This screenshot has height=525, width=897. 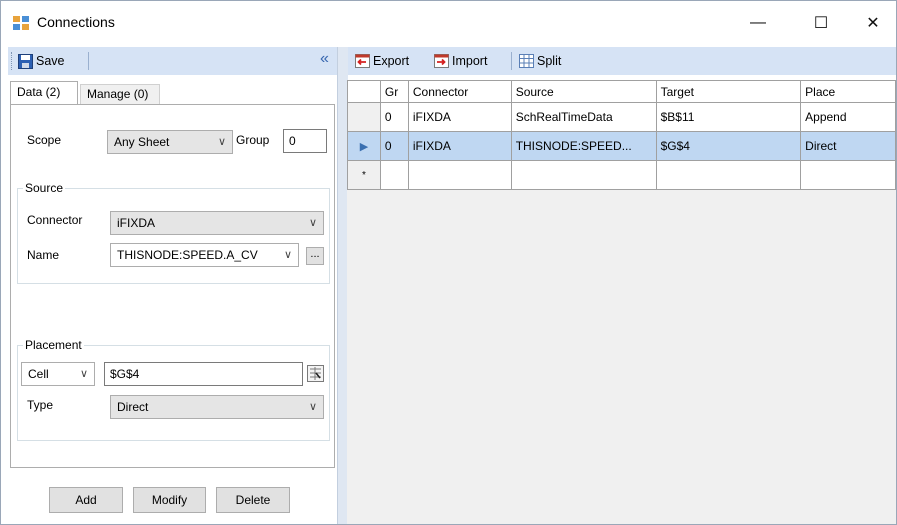 I want to click on split-button: Split, so click(x=540, y=61).